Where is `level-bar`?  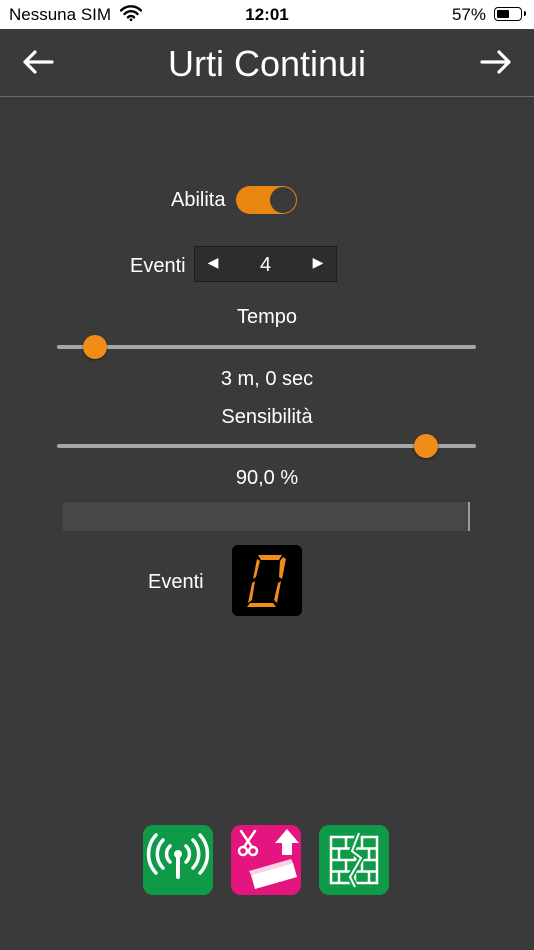
level-bar is located at coordinates (266, 516).